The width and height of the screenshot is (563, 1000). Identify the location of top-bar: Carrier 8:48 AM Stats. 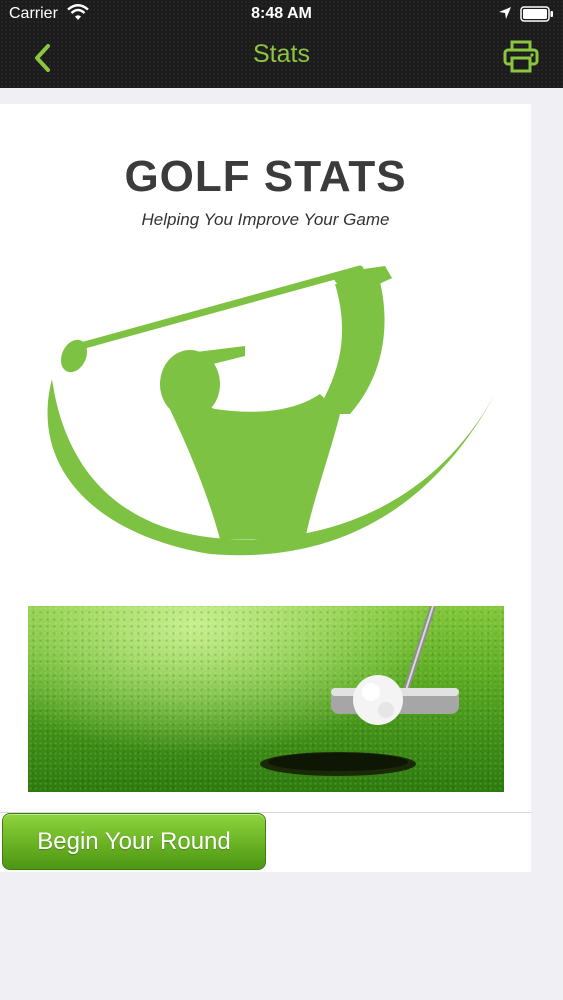
(281, 44).